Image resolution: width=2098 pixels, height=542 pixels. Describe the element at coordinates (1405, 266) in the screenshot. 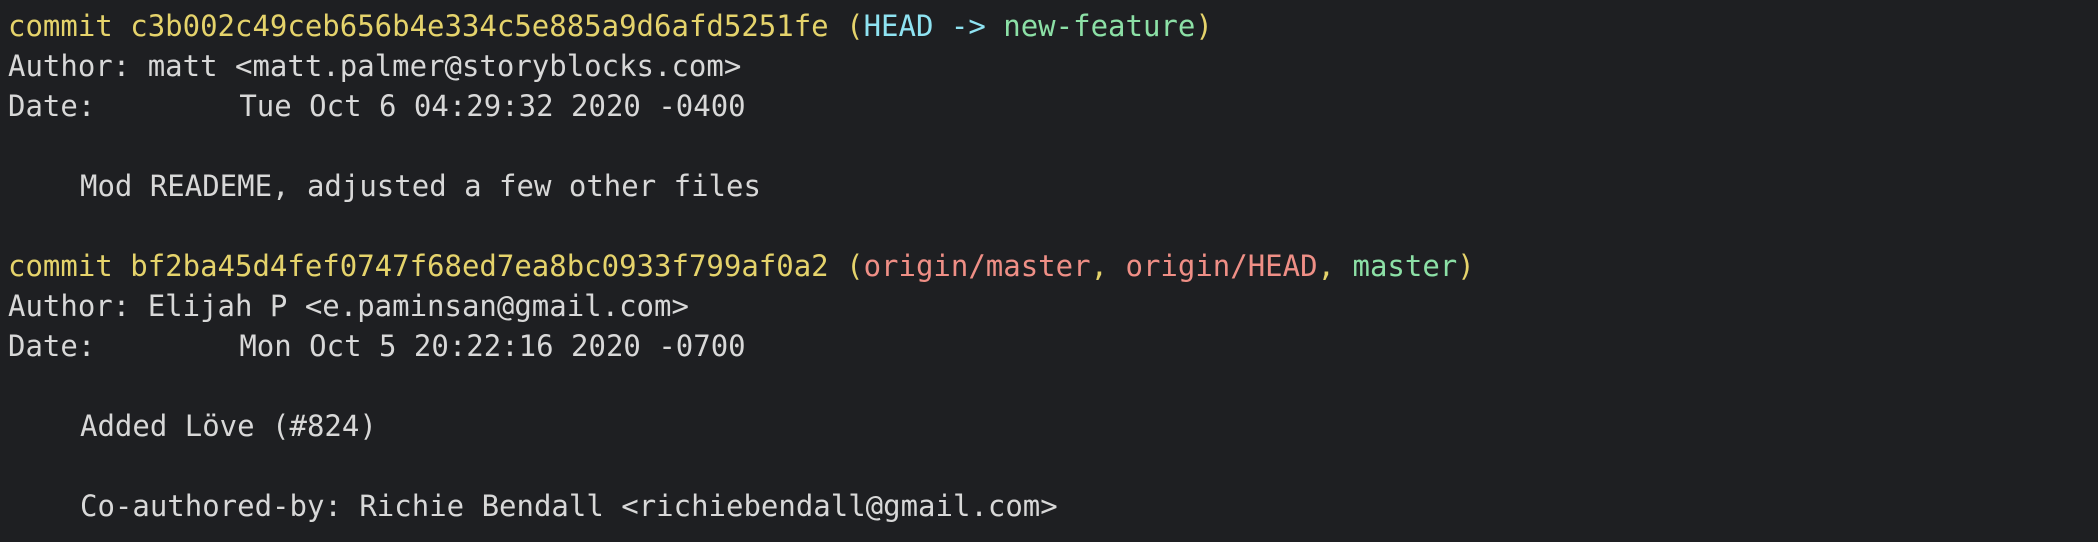

I see `local-master-ref: master` at that location.